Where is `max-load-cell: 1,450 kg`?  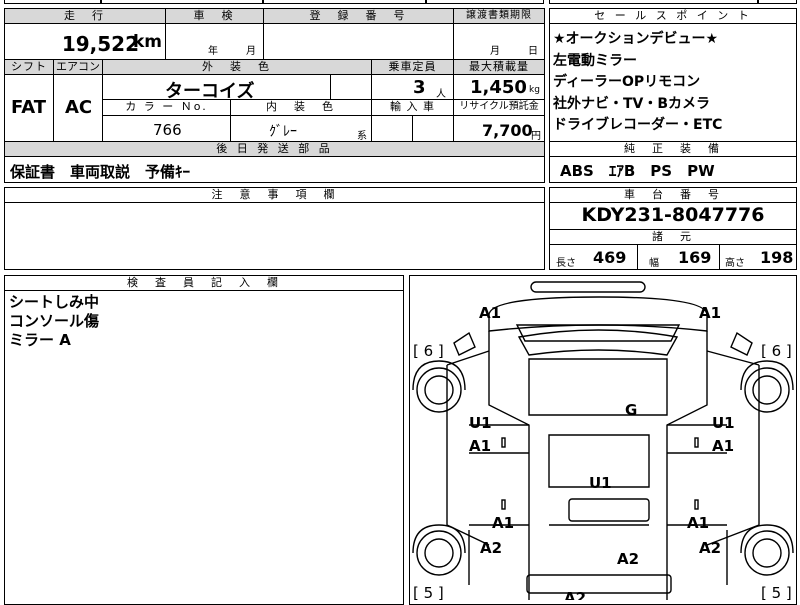 max-load-cell: 1,450 kg is located at coordinates (499, 87).